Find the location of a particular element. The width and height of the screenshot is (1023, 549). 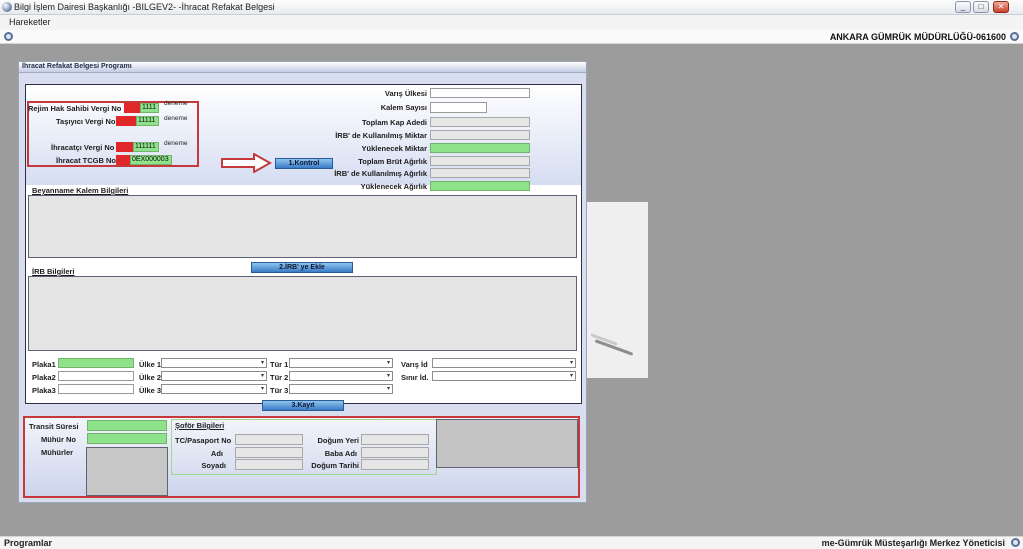

ihracatci-input: 111111 is located at coordinates (146, 147).